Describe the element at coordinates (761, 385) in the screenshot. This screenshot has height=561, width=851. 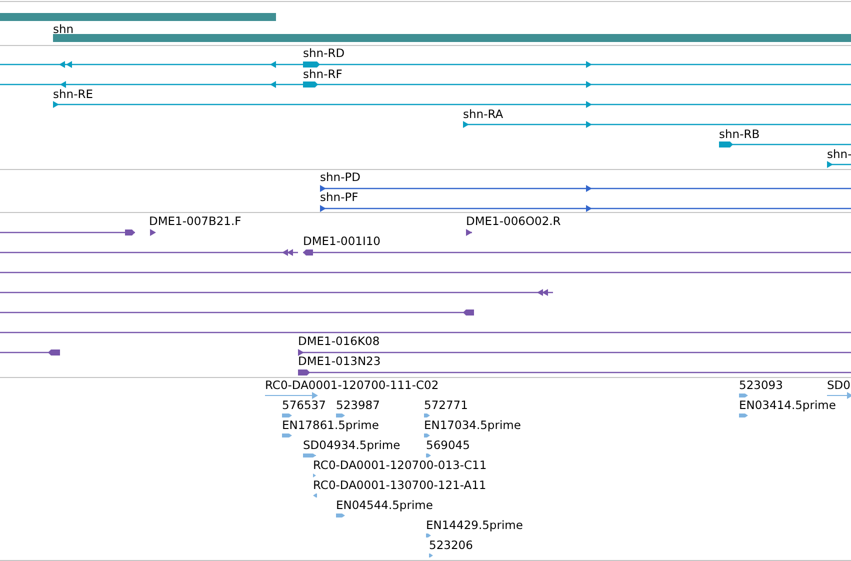
I see `feature-label: 523093` at that location.